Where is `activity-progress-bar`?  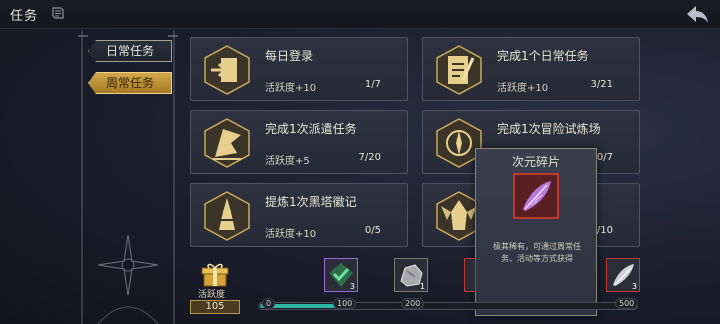 activity-progress-bar is located at coordinates (448, 306).